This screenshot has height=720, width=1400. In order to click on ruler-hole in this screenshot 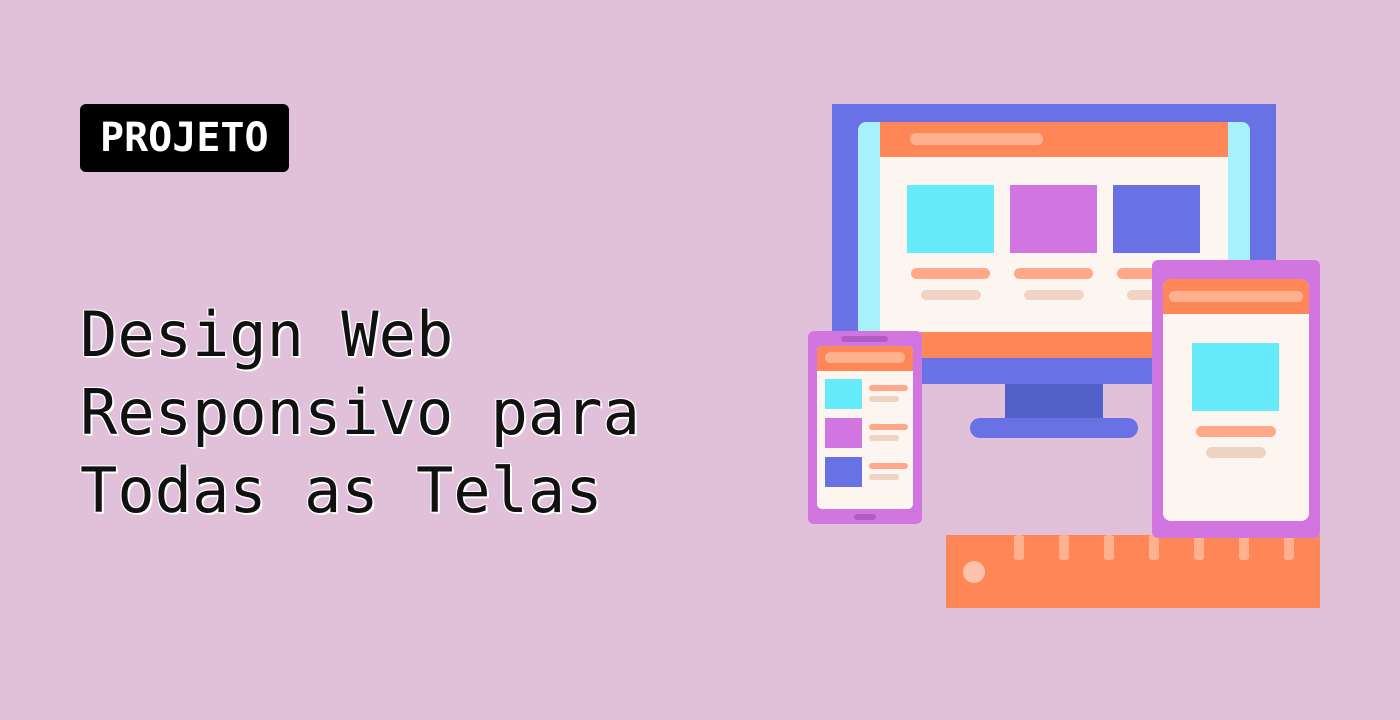, I will do `click(974, 572)`.